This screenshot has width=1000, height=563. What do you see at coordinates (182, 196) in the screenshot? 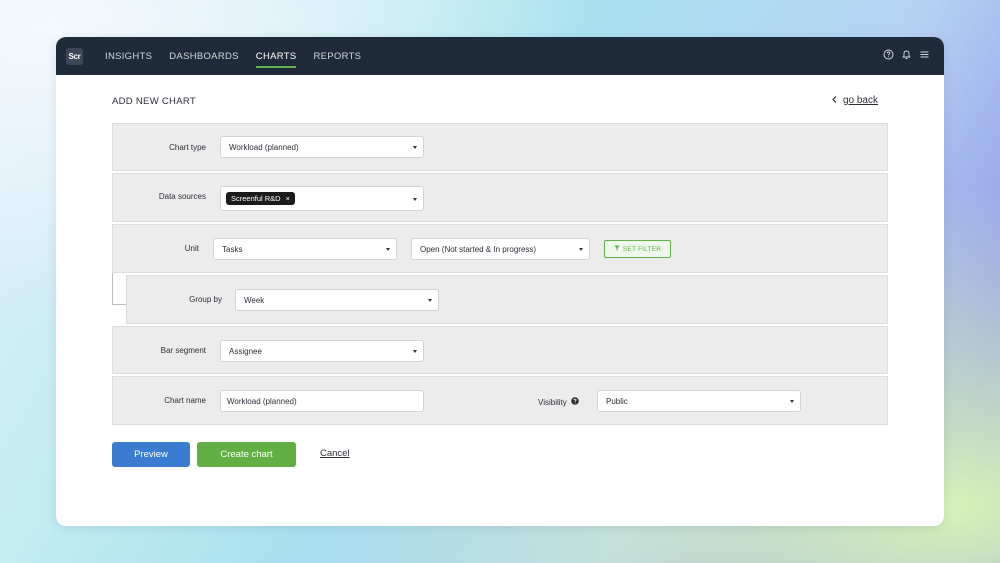
I see `data-sources-label: Data sources` at bounding box center [182, 196].